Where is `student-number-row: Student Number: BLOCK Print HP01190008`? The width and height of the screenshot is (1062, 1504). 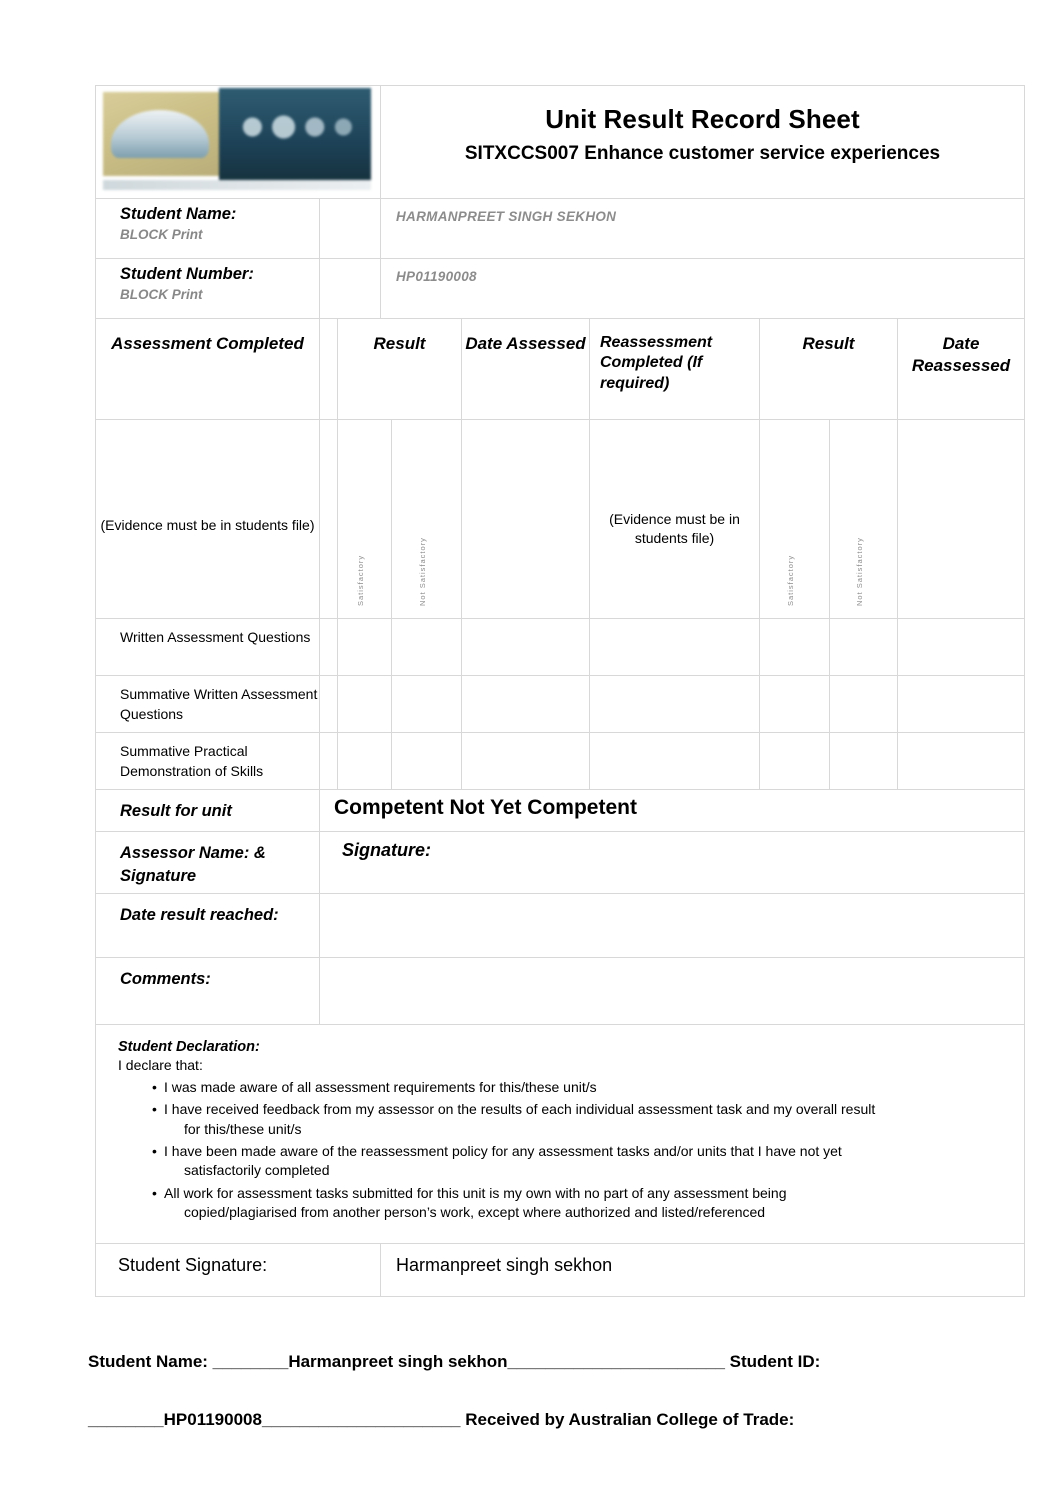 student-number-row: Student Number: BLOCK Print HP01190008 is located at coordinates (560, 289).